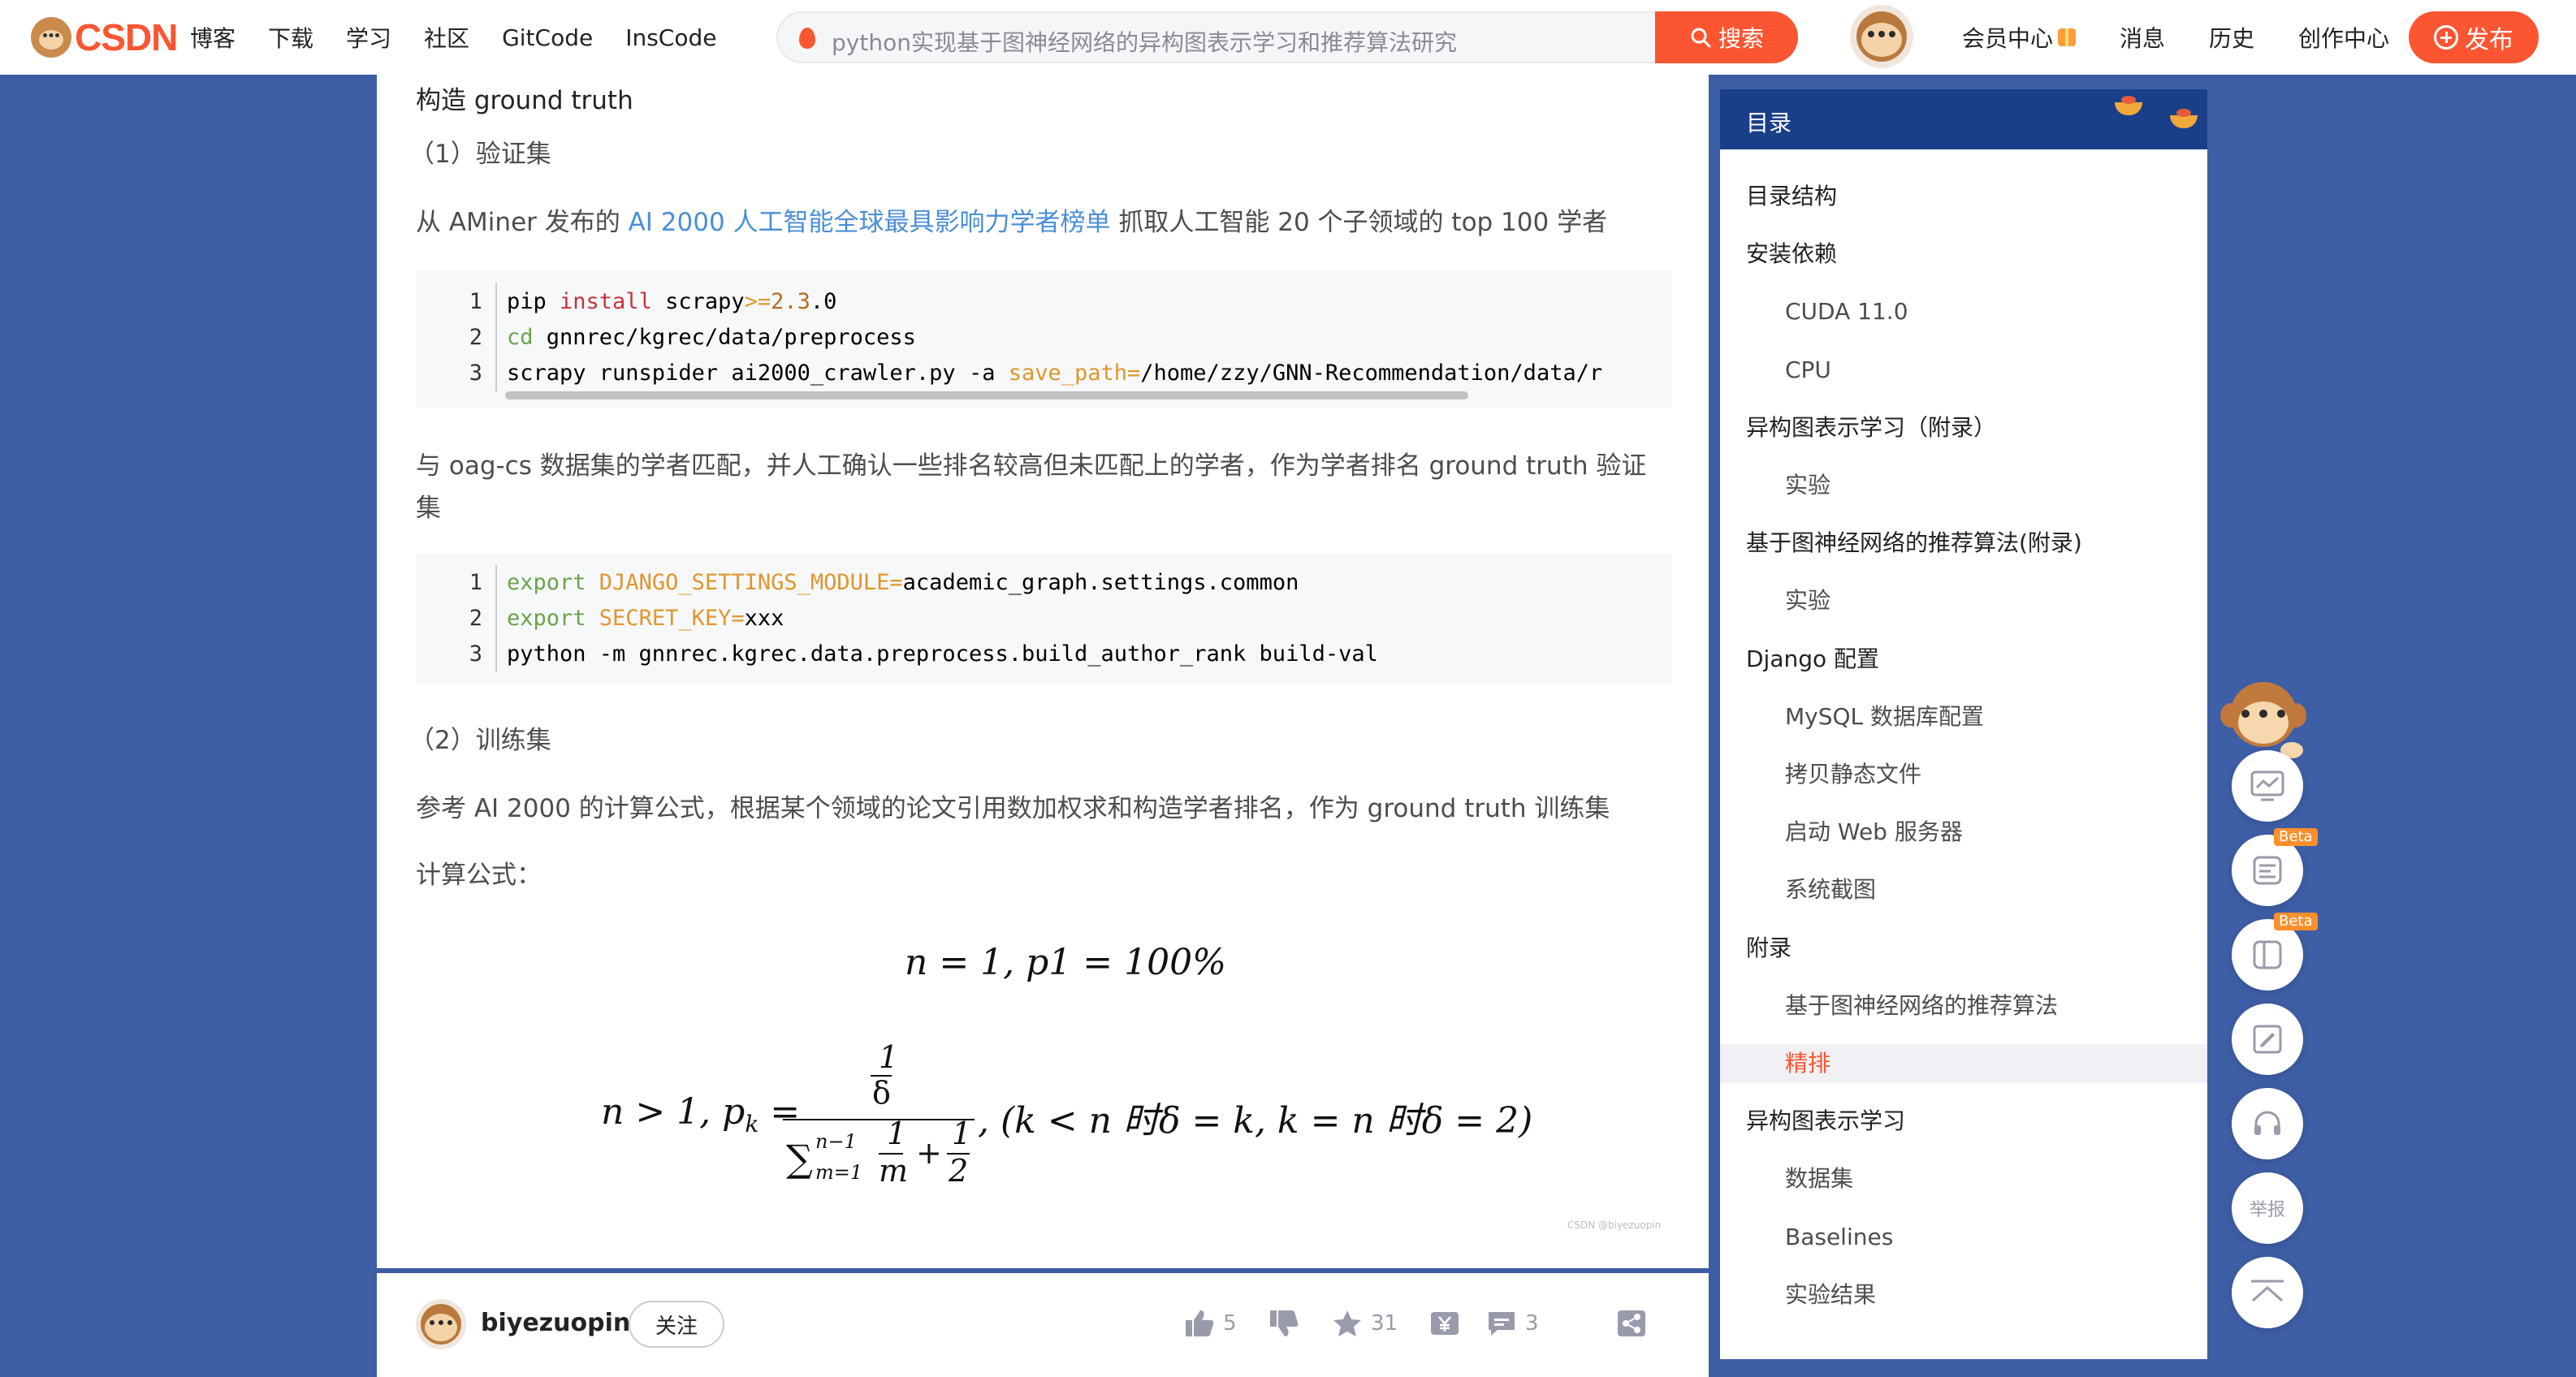  Describe the element at coordinates (1881, 36) in the screenshot. I see `user-avatar` at that location.